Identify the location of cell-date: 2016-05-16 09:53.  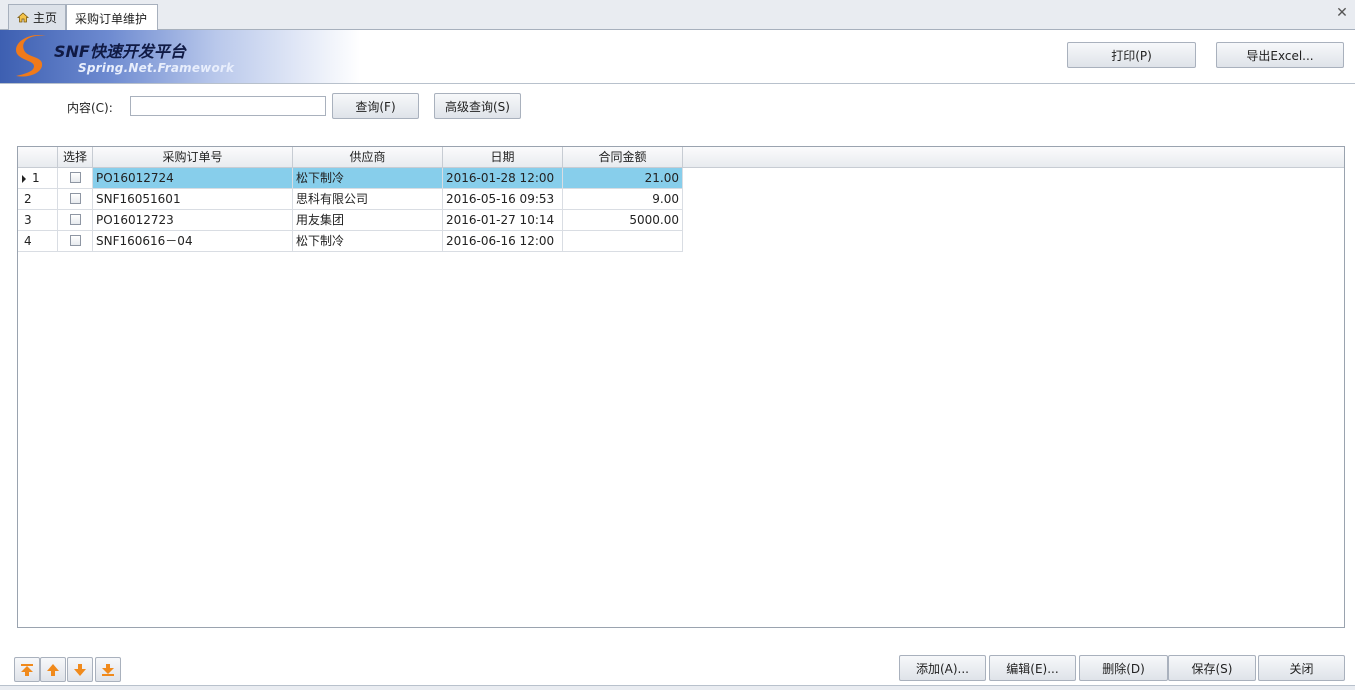
(503, 199).